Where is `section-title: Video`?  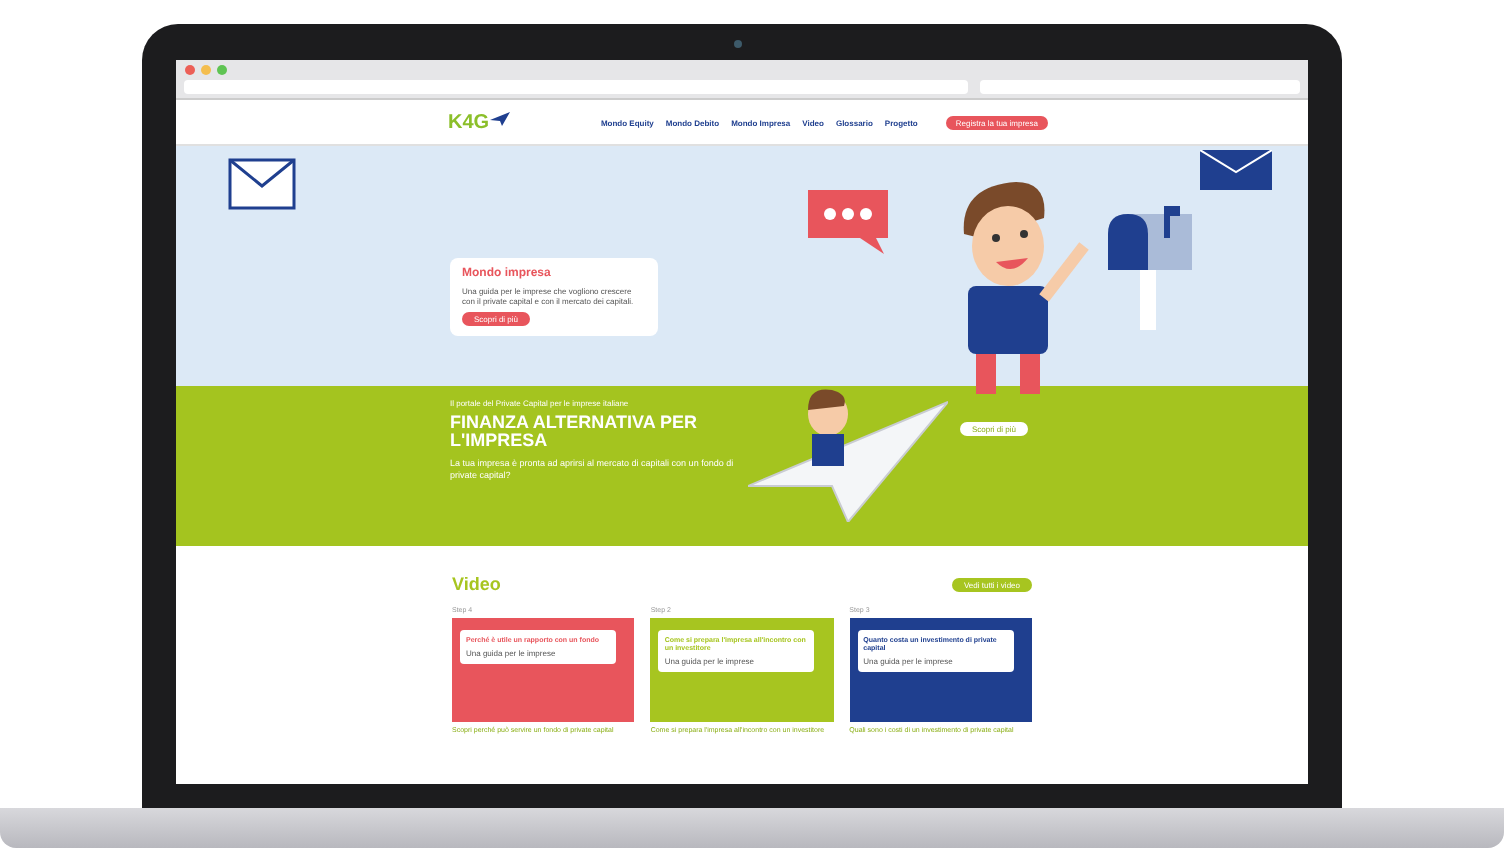
section-title: Video is located at coordinates (476, 584).